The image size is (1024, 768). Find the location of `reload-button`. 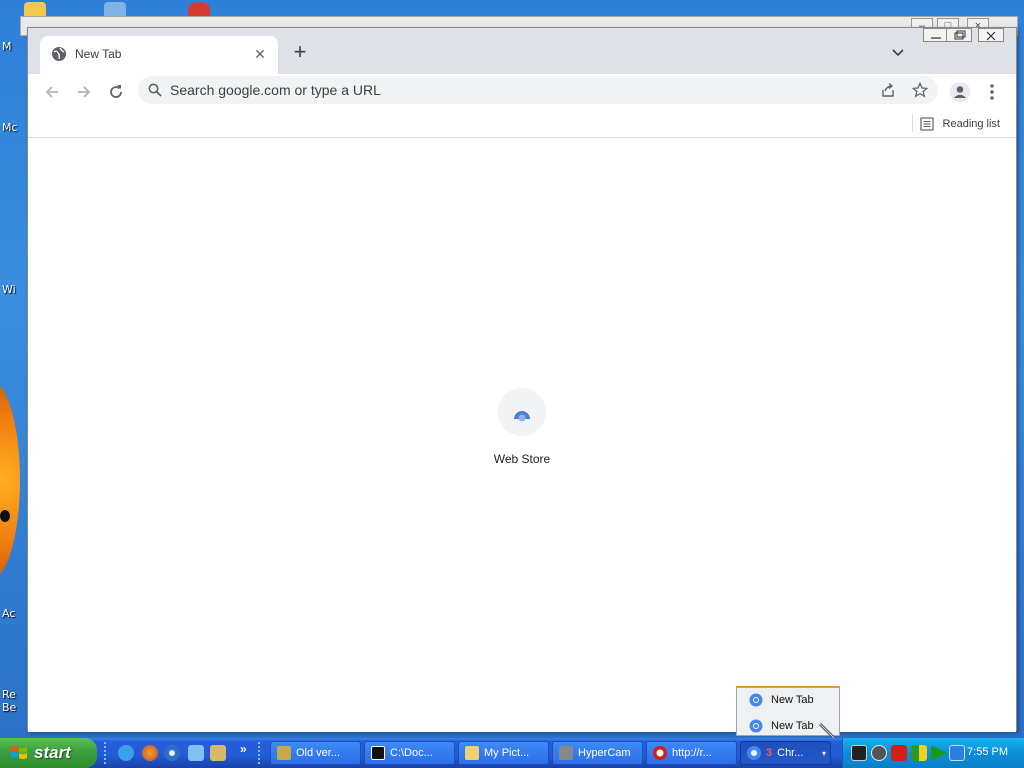

reload-button is located at coordinates (116, 92).